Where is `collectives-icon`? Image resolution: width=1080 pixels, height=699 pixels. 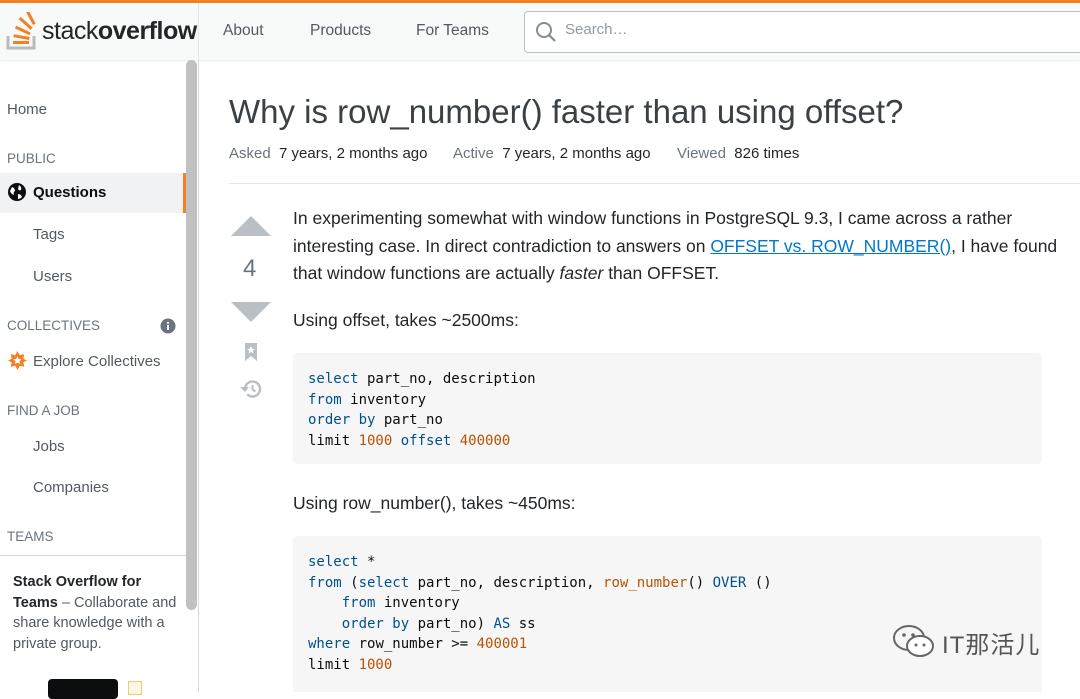 collectives-icon is located at coordinates (17, 360).